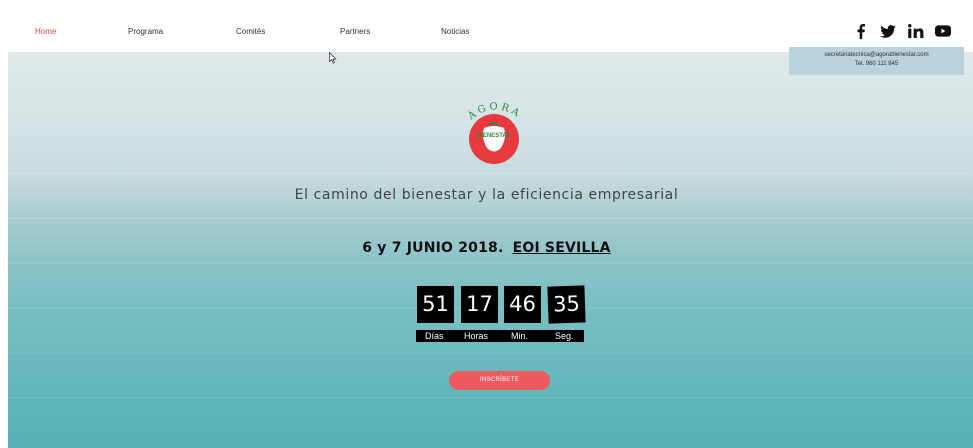  Describe the element at coordinates (520, 336) in the screenshot. I see `countdown-label-minutes: Min.` at that location.